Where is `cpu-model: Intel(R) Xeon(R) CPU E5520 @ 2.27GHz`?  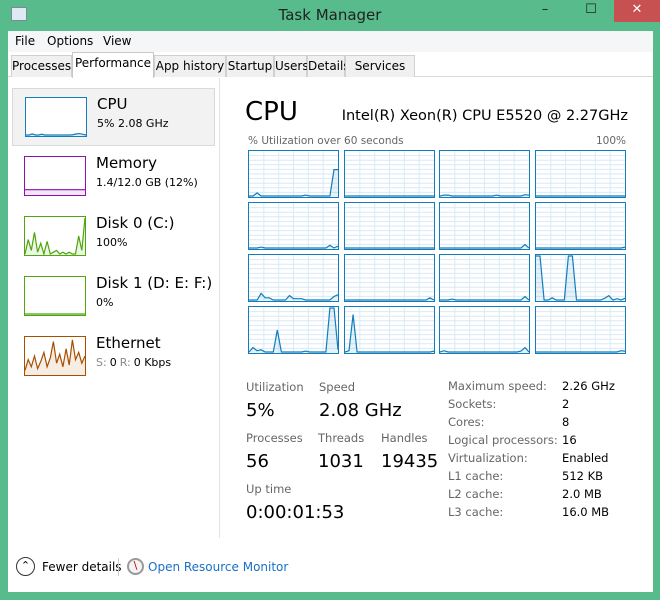
cpu-model: Intel(R) Xeon(R) CPU E5520 @ 2.27GHz is located at coordinates (484, 116).